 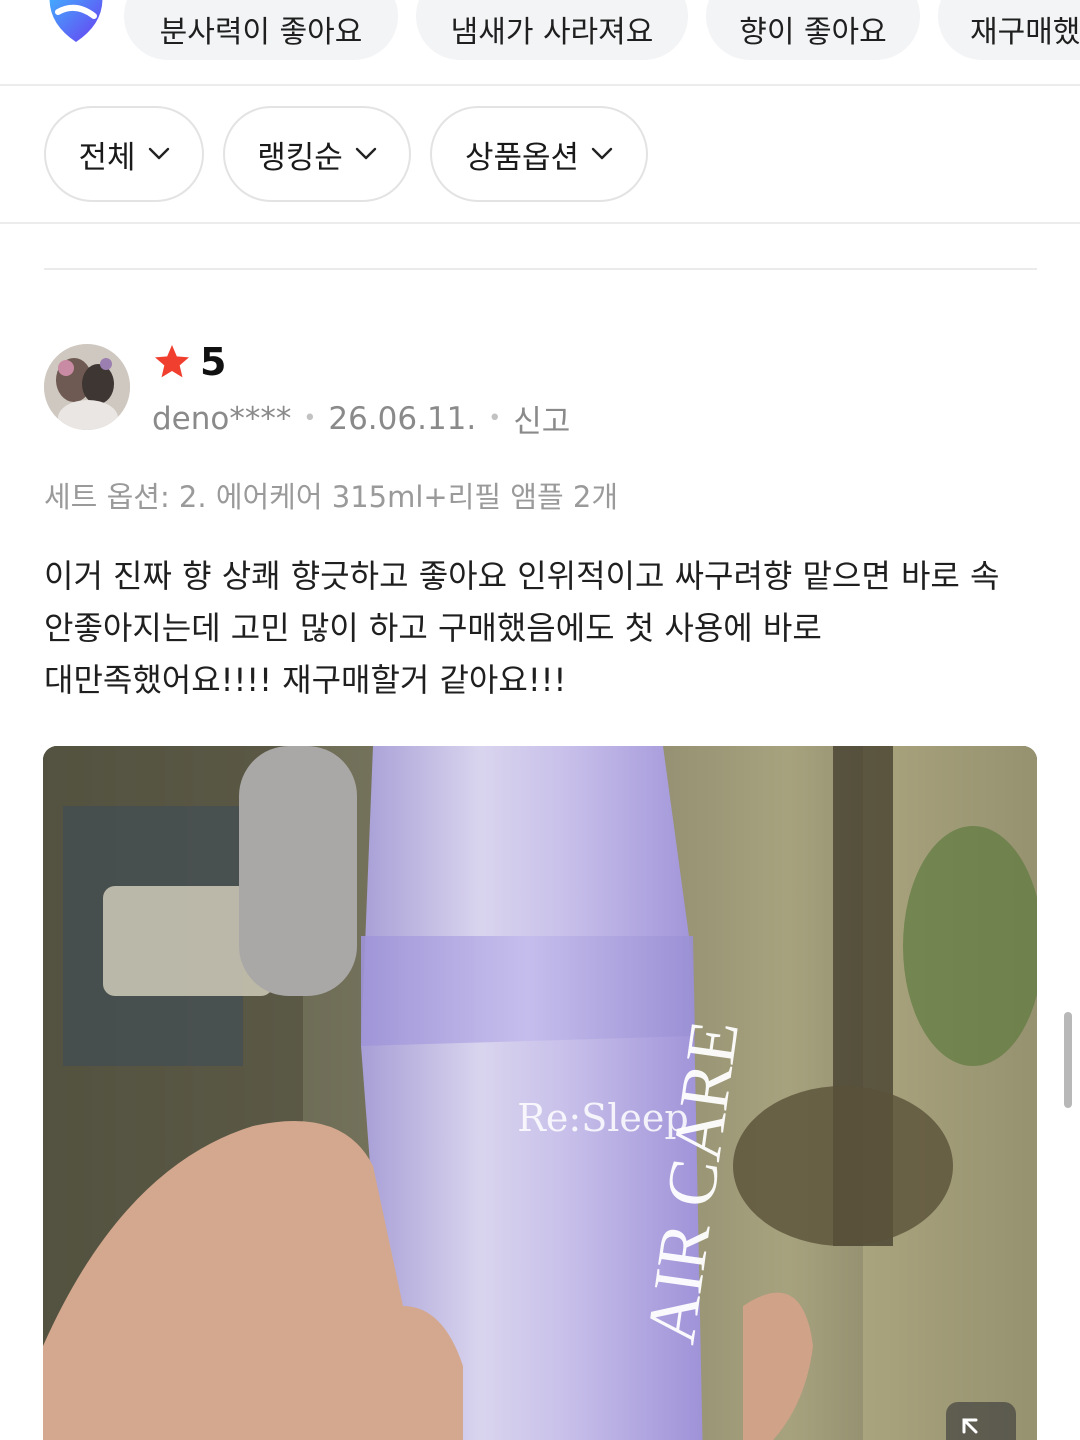 I want to click on filter-row: 전체 랭킹순 상품옵션, so click(x=540, y=156).